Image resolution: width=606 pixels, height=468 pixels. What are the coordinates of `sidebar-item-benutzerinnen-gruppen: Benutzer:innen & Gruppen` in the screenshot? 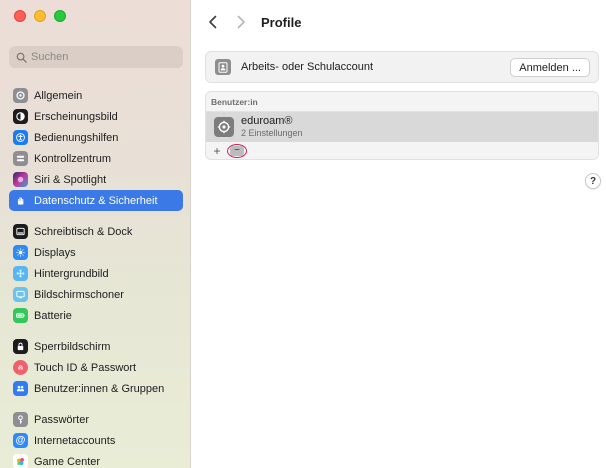 It's located at (96, 388).